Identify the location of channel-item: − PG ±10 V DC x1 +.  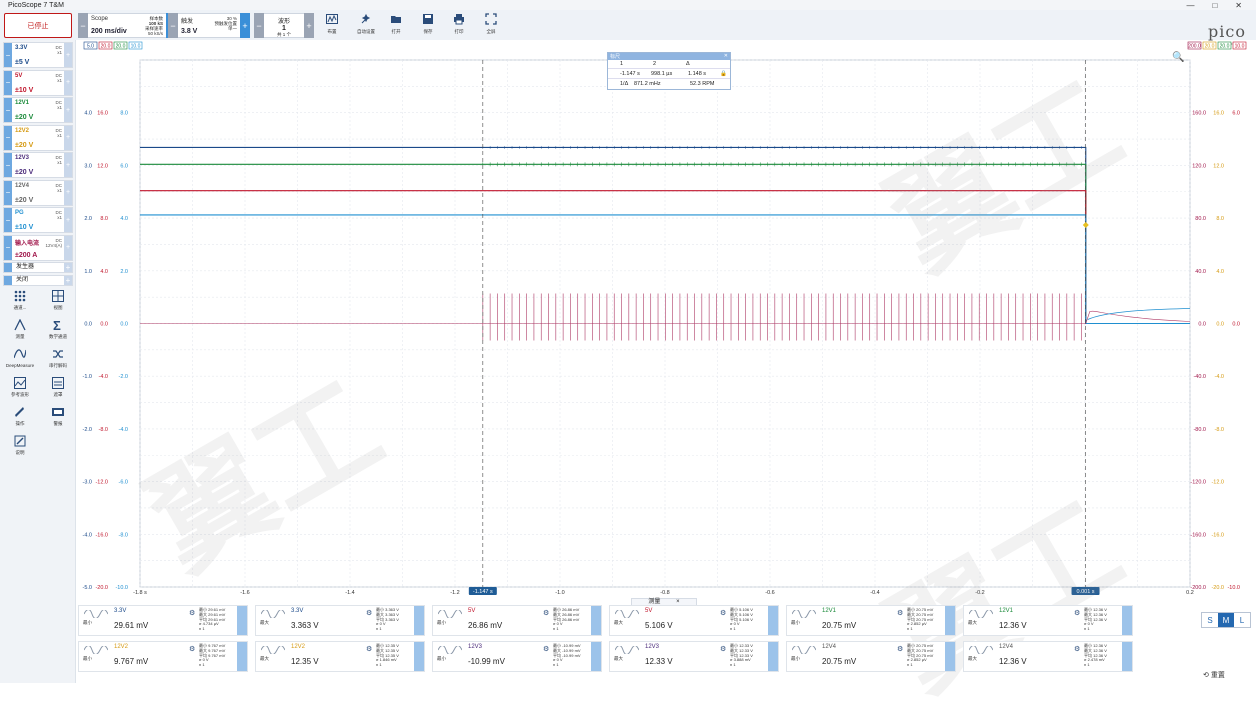
(38, 220).